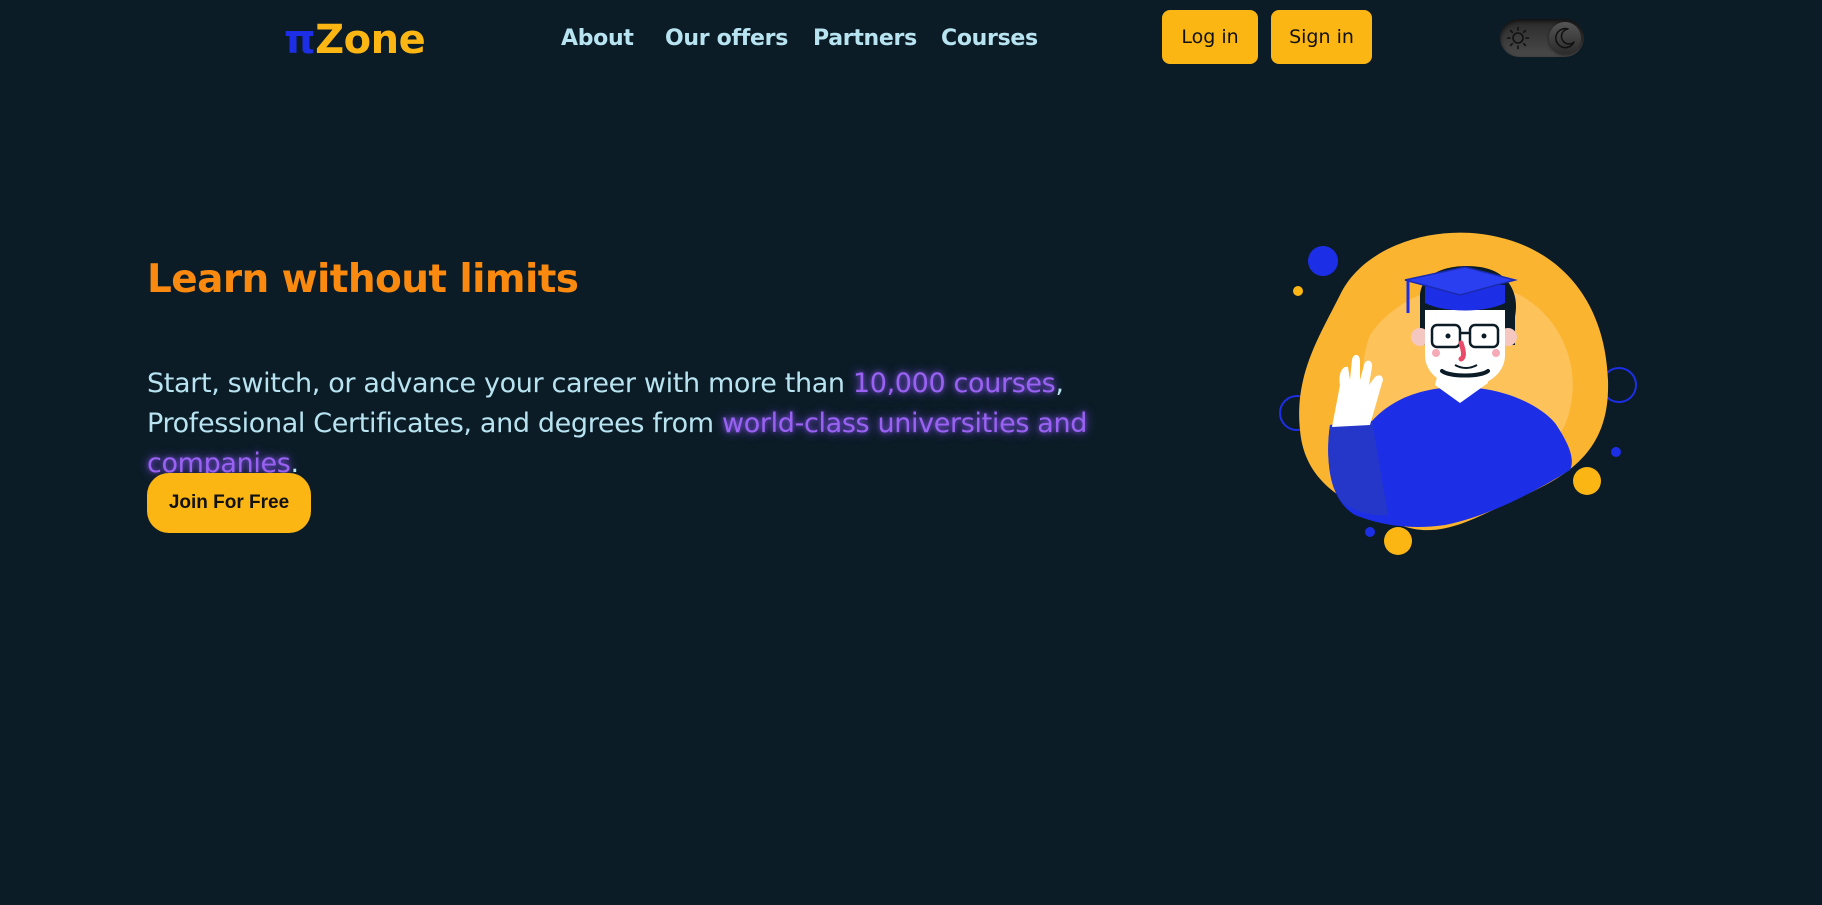 The image size is (1822, 905). What do you see at coordinates (1448, 336) in the screenshot?
I see `eye-left` at bounding box center [1448, 336].